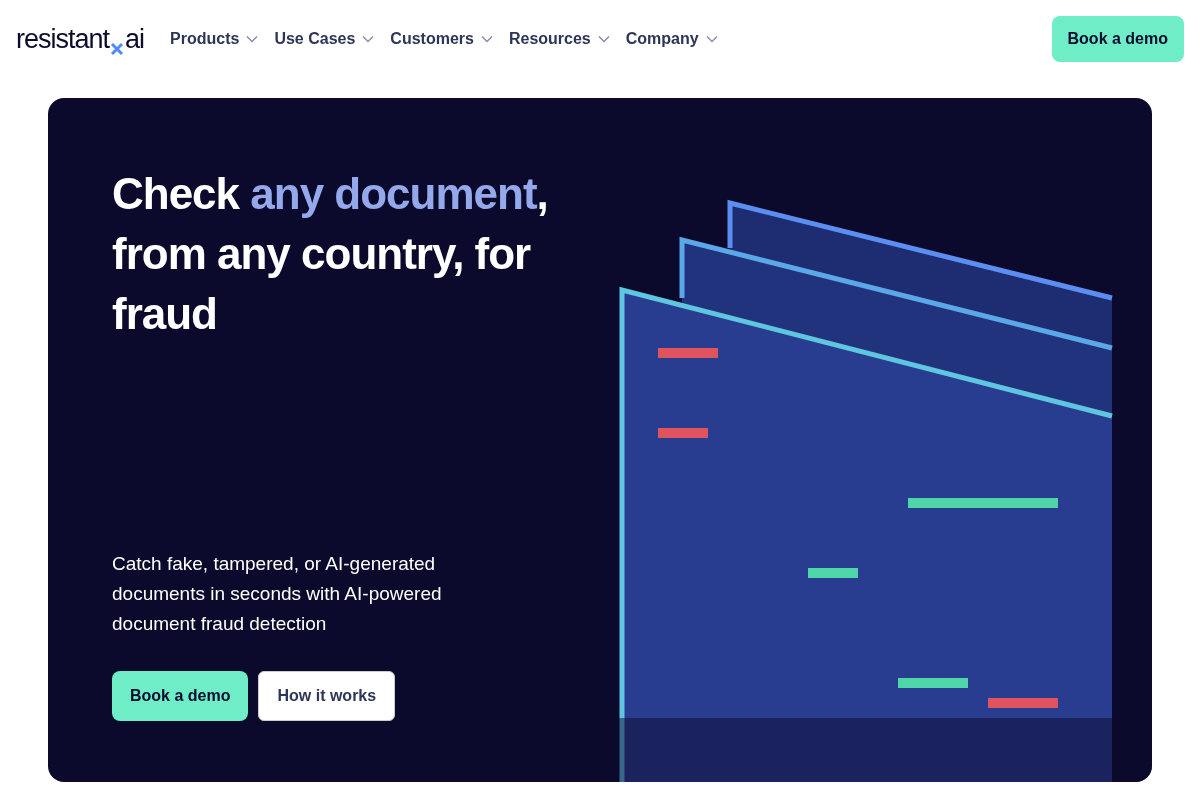 This screenshot has height=800, width=1200. What do you see at coordinates (117, 48) in the screenshot?
I see `cross-icon` at bounding box center [117, 48].